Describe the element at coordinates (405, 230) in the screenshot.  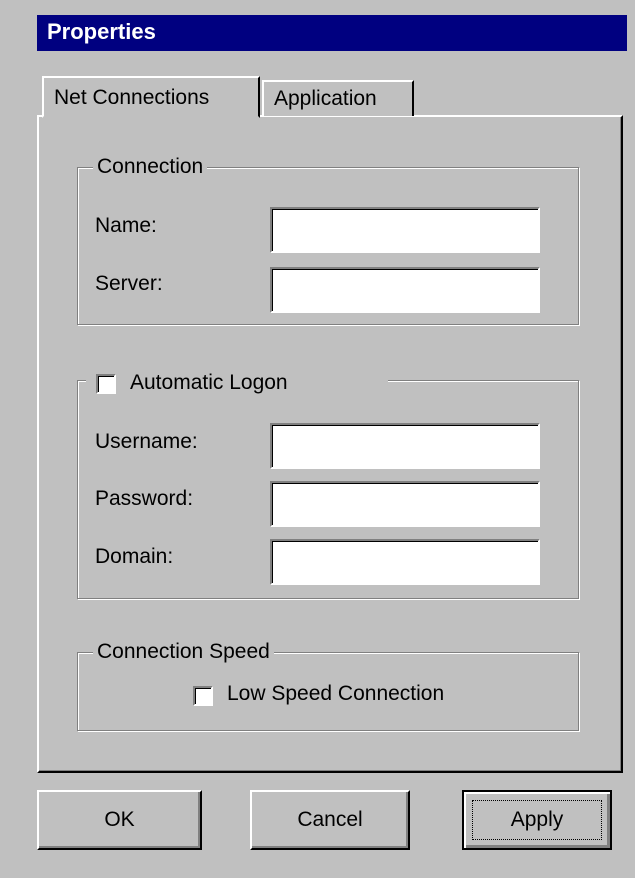
I see `name-field` at that location.